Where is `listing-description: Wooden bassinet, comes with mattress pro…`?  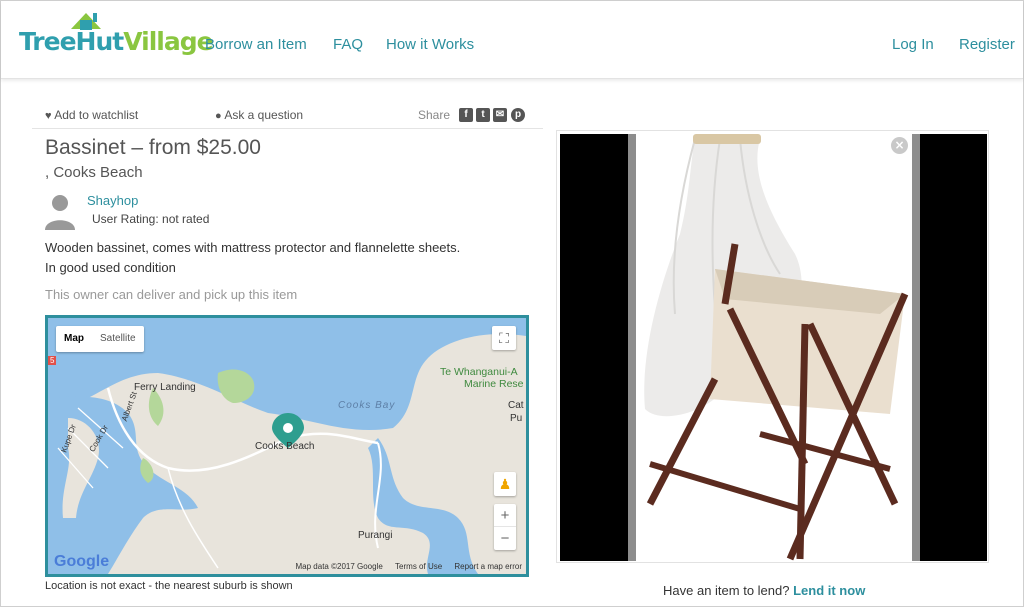
listing-description: Wooden bassinet, comes with mattress pro… is located at coordinates (285, 258).